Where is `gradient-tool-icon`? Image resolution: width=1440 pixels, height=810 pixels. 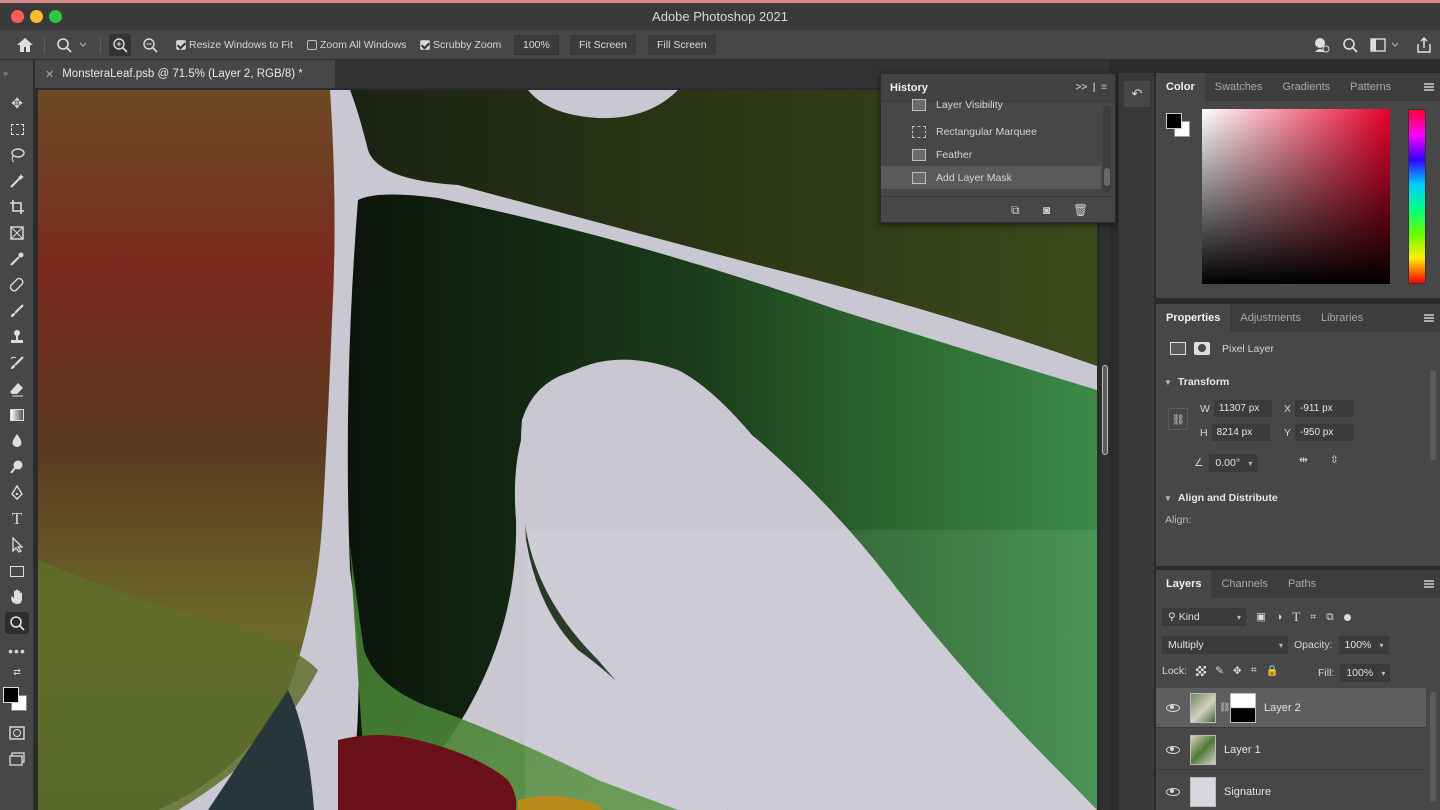 gradient-tool-icon is located at coordinates (17, 415).